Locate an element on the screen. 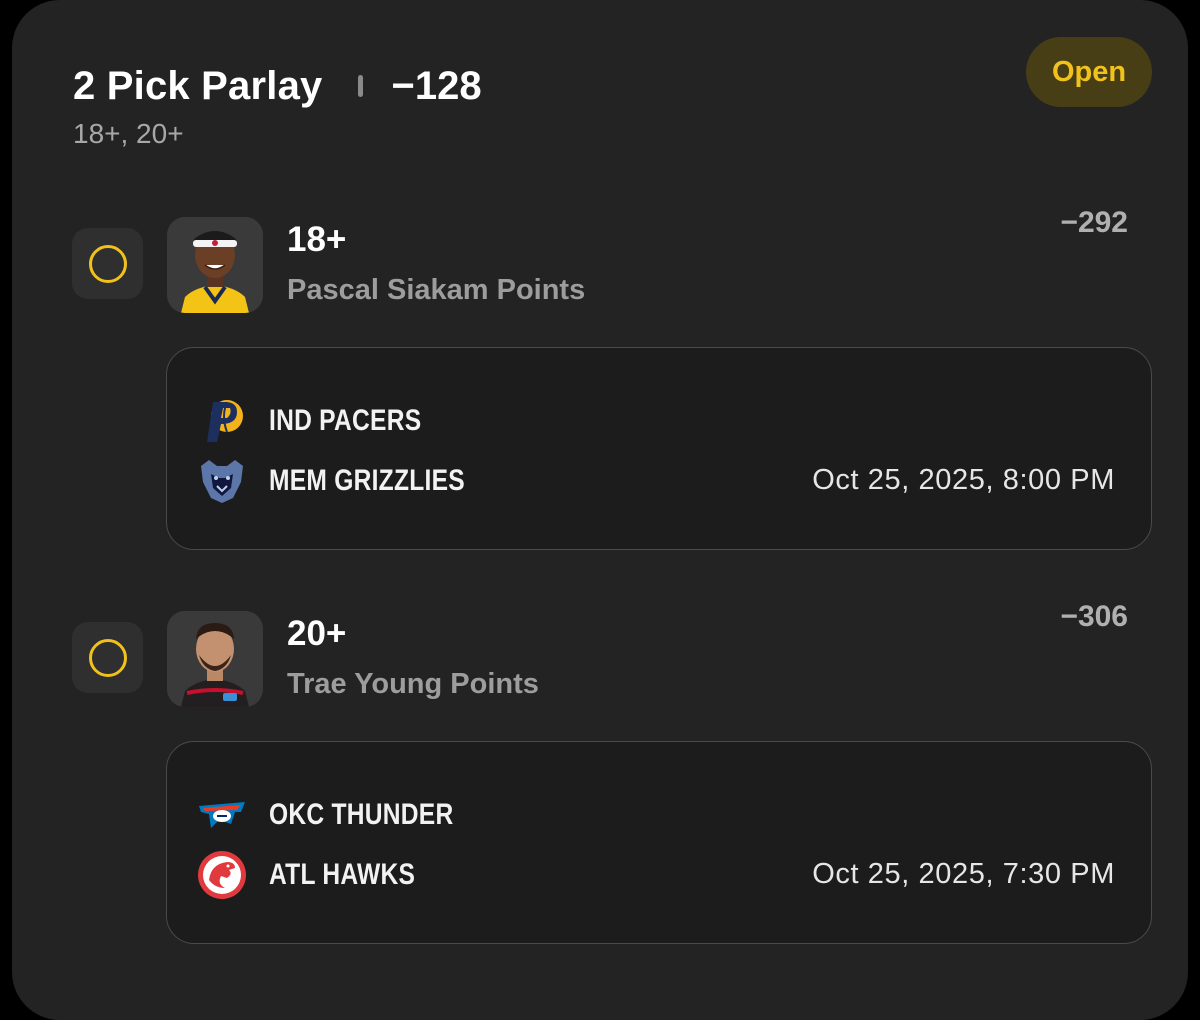 The image size is (1200, 1020). home-team-row: MEM GRIZZLIES is located at coordinates (352, 481).